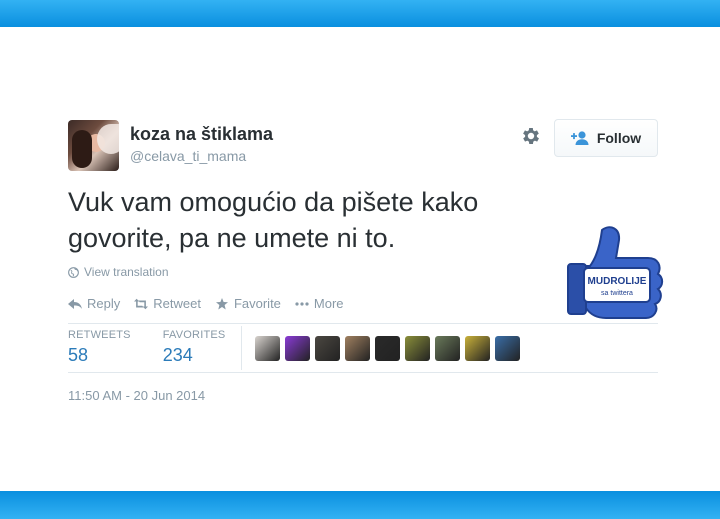 This screenshot has height=519, width=720. Describe the element at coordinates (241, 348) in the screenshot. I see `stats-separator` at that location.